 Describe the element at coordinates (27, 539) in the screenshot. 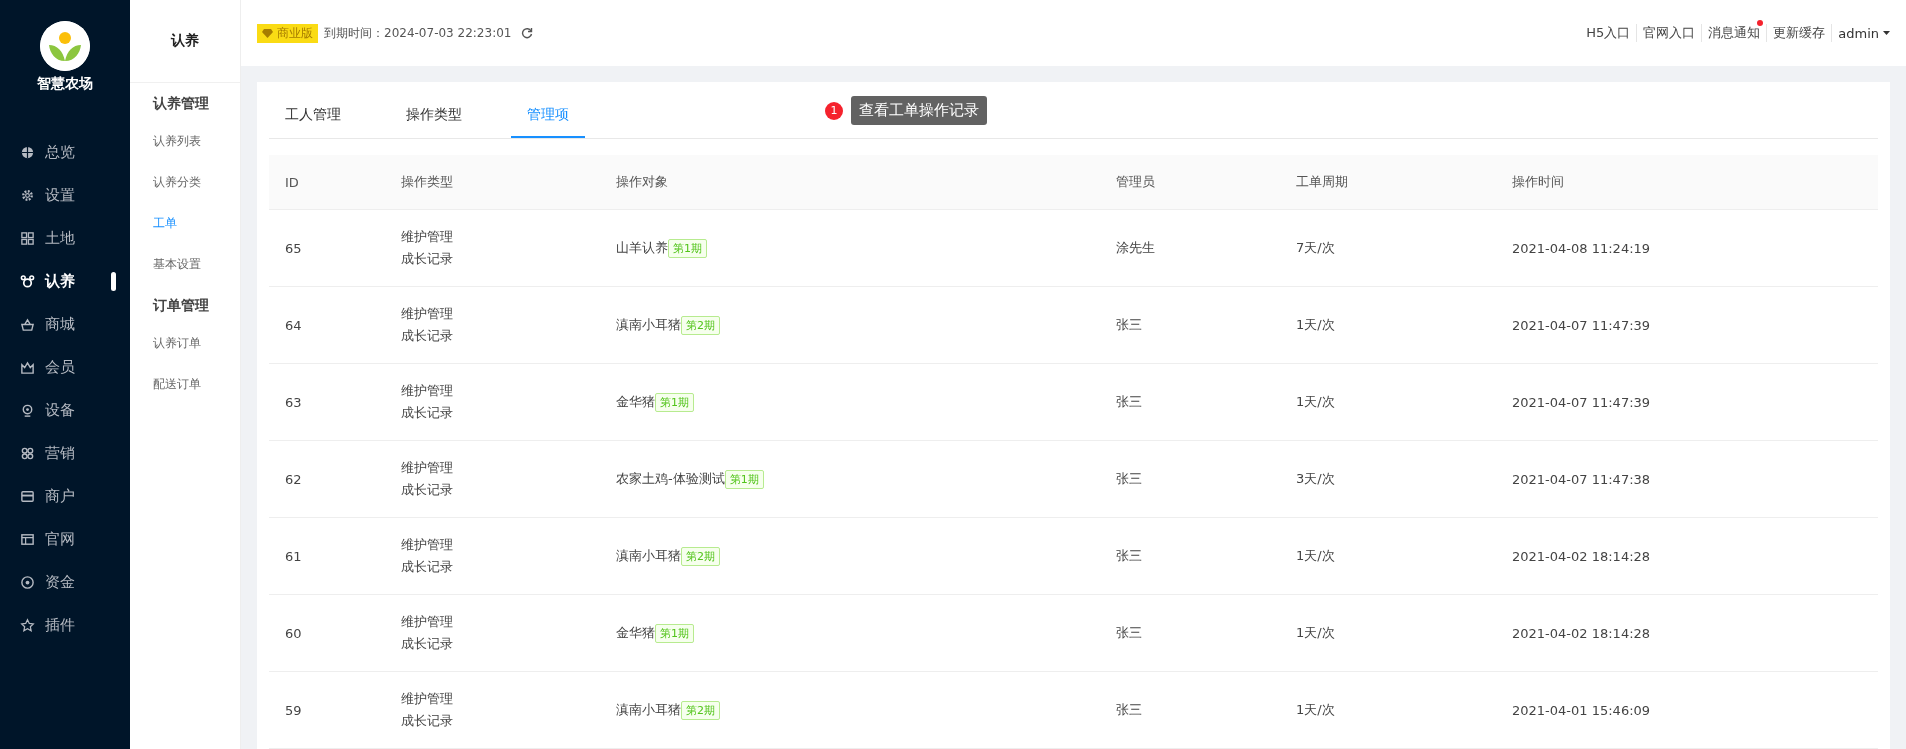

I see `browser-icon` at that location.